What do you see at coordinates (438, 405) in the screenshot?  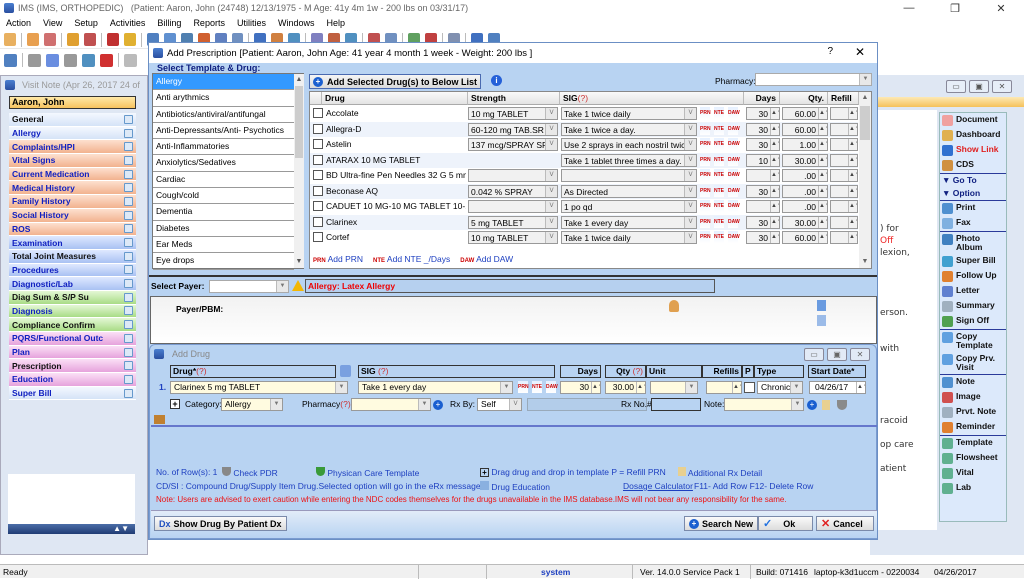 I see `add-pharmacy-icon: +` at bounding box center [438, 405].